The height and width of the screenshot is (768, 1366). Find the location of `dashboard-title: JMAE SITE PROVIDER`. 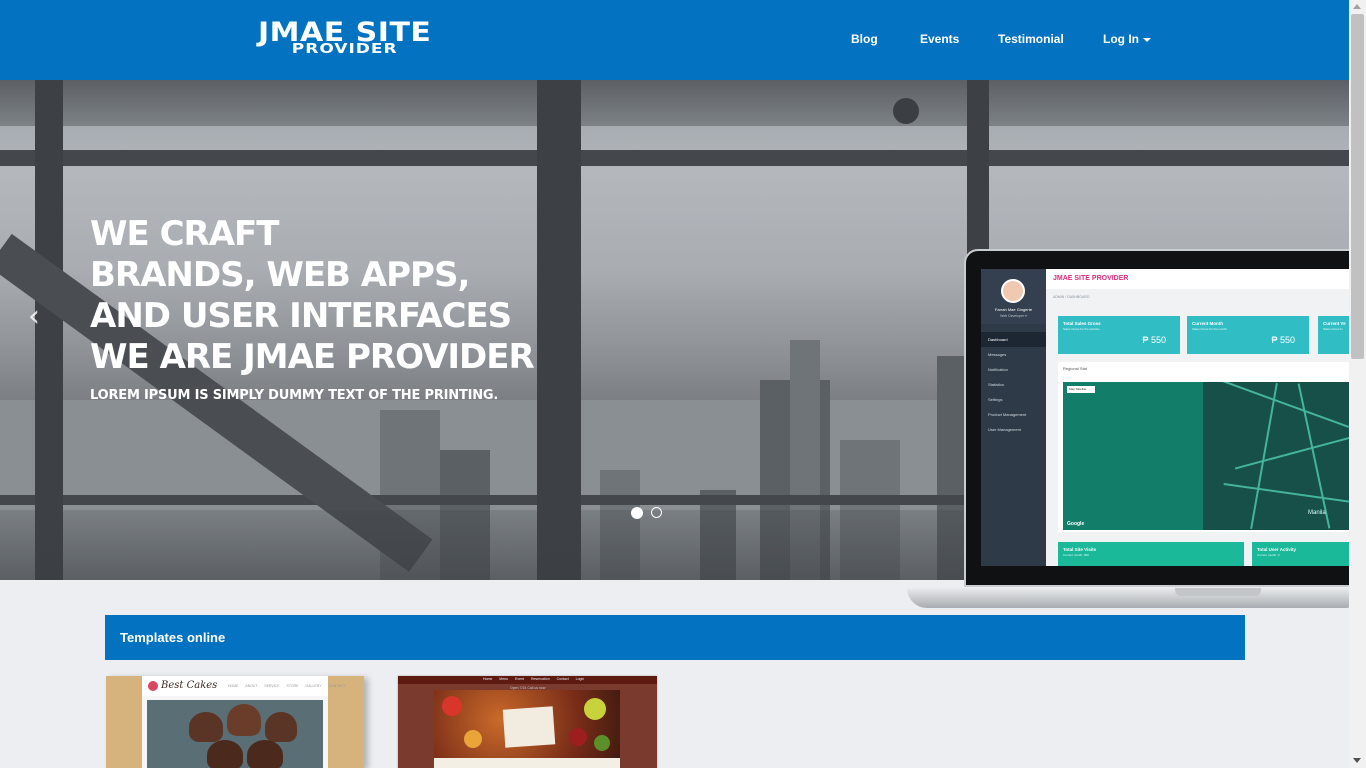

dashboard-title: JMAE SITE PROVIDER is located at coordinates (1091, 278).